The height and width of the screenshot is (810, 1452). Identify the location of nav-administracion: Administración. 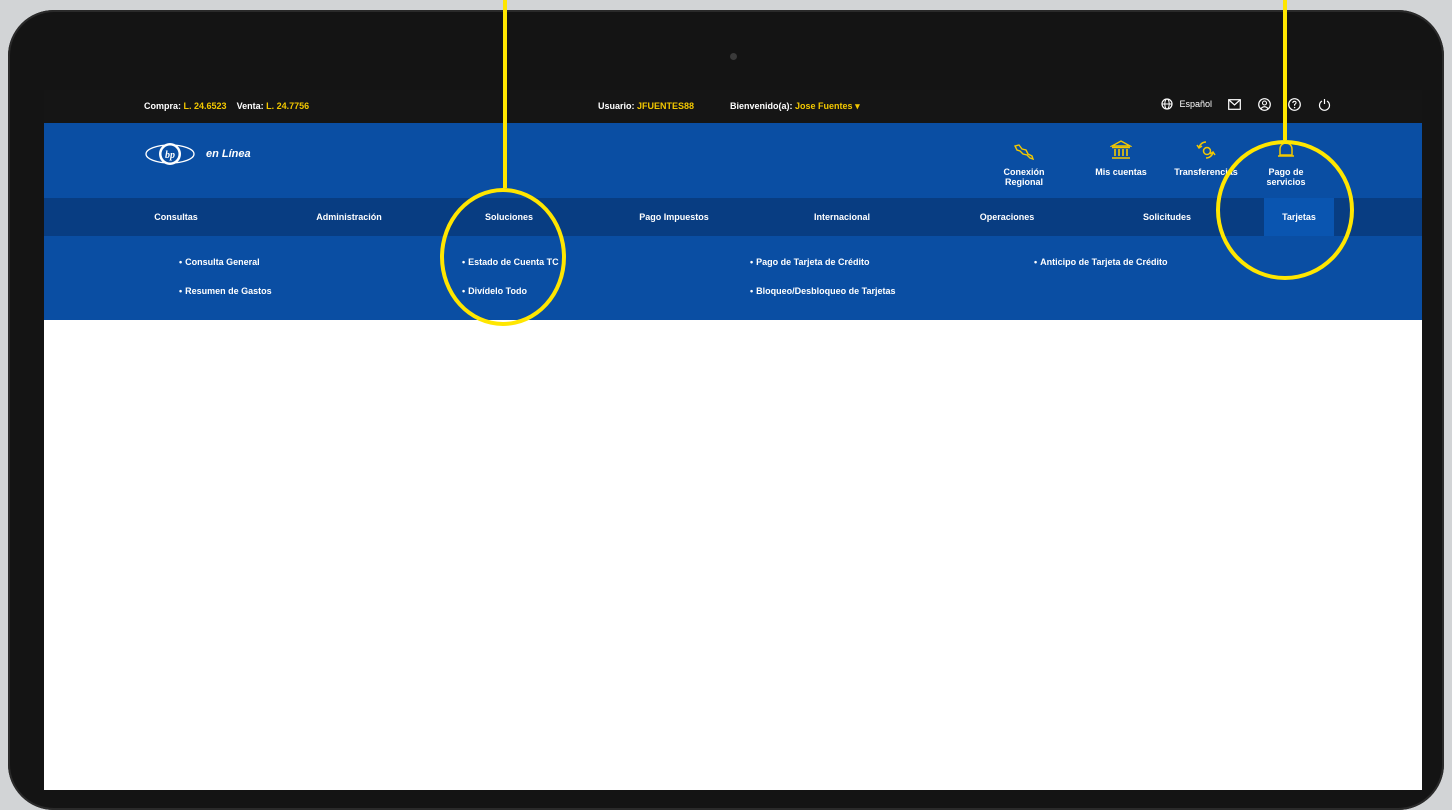
(349, 217).